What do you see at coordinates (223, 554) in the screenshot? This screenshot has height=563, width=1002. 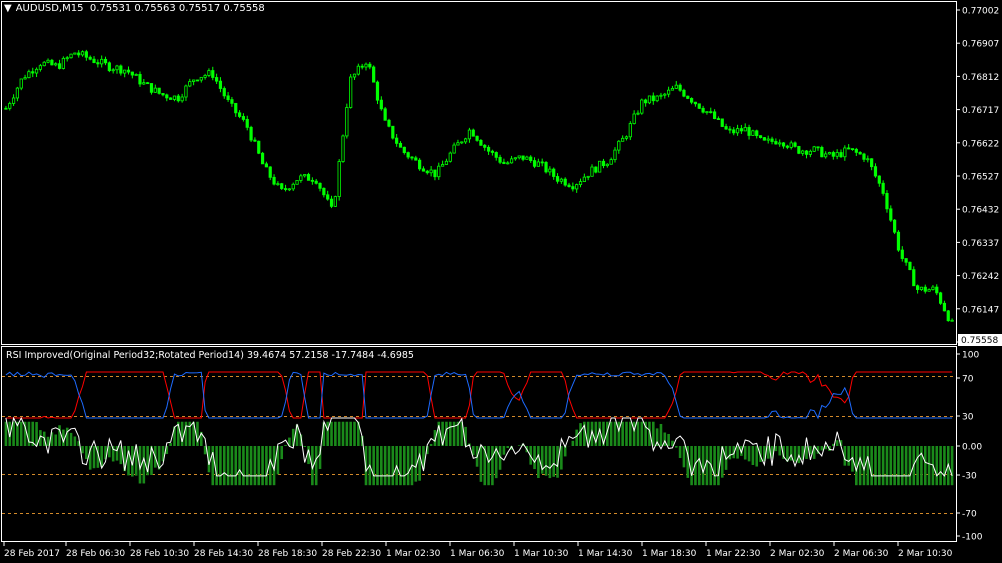 I see `time-axis-label: 28 Feb 14:30` at bounding box center [223, 554].